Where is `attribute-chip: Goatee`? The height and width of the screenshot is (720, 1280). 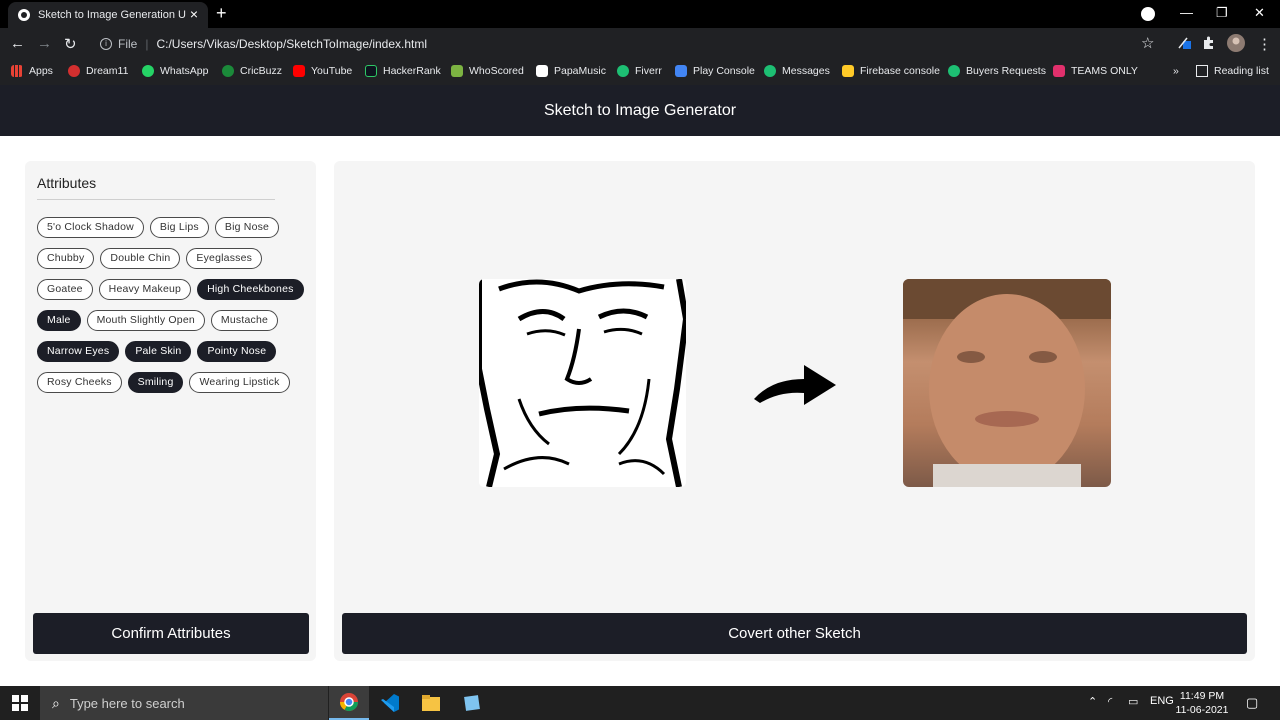 attribute-chip: Goatee is located at coordinates (65, 289).